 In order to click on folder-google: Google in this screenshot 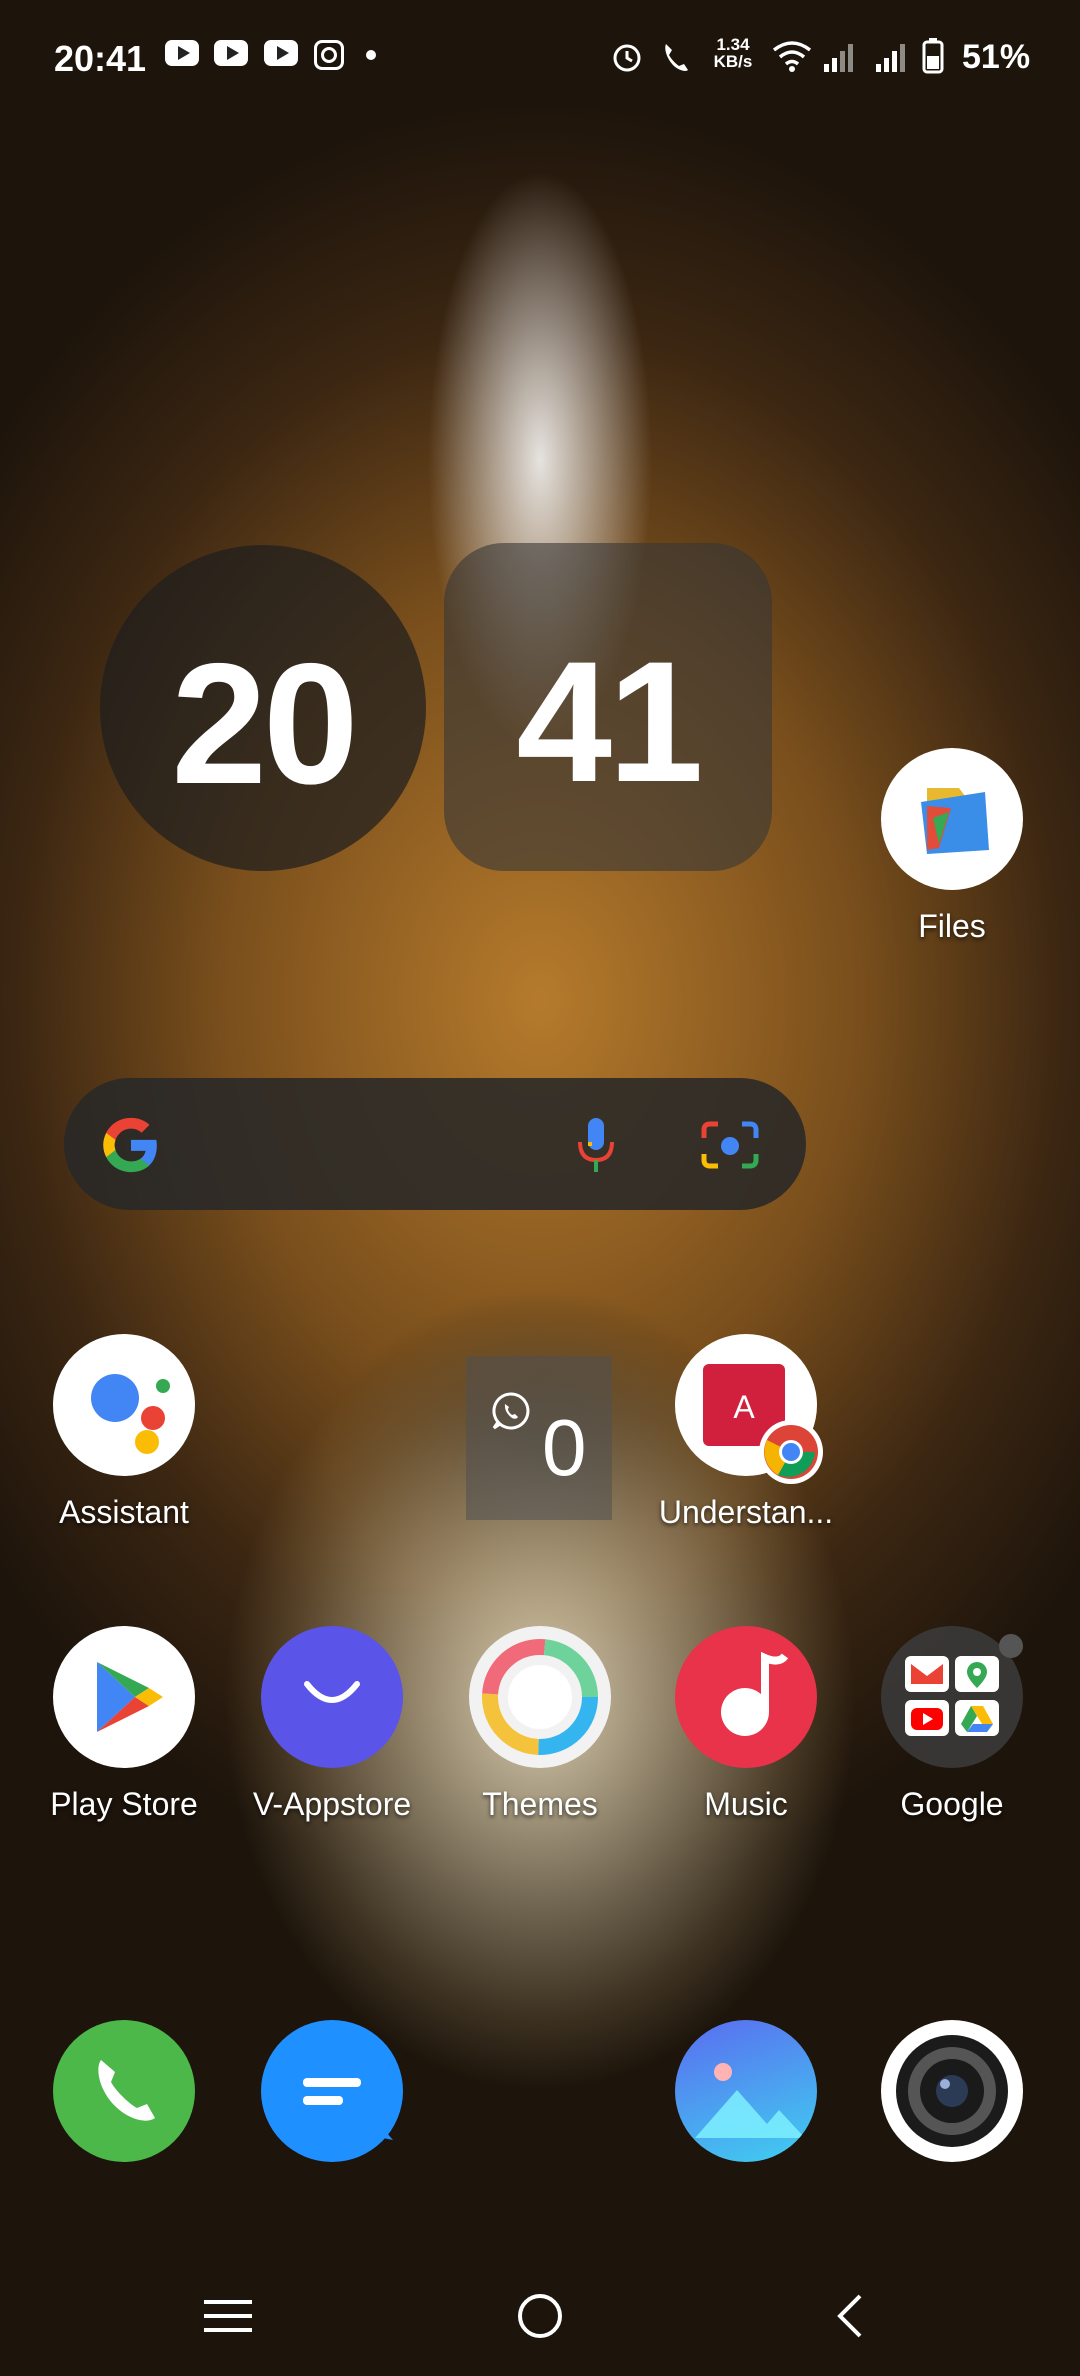, I will do `click(952, 1724)`.